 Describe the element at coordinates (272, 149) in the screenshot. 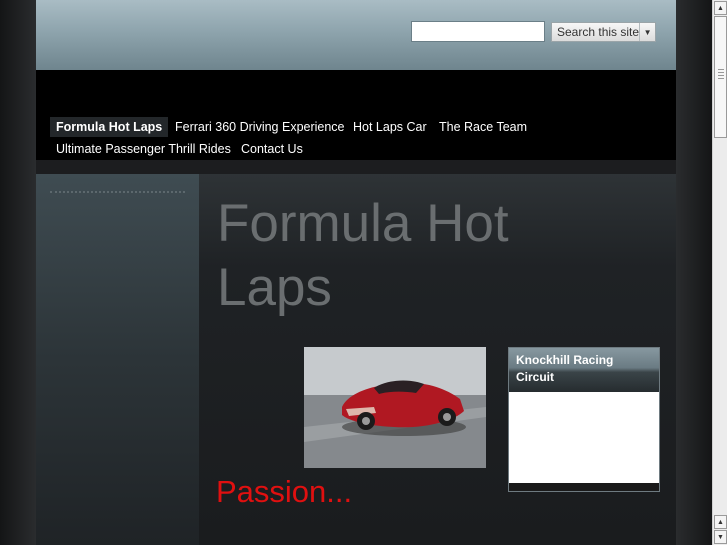

I see `nav-item-contact-us: Contact Us` at that location.